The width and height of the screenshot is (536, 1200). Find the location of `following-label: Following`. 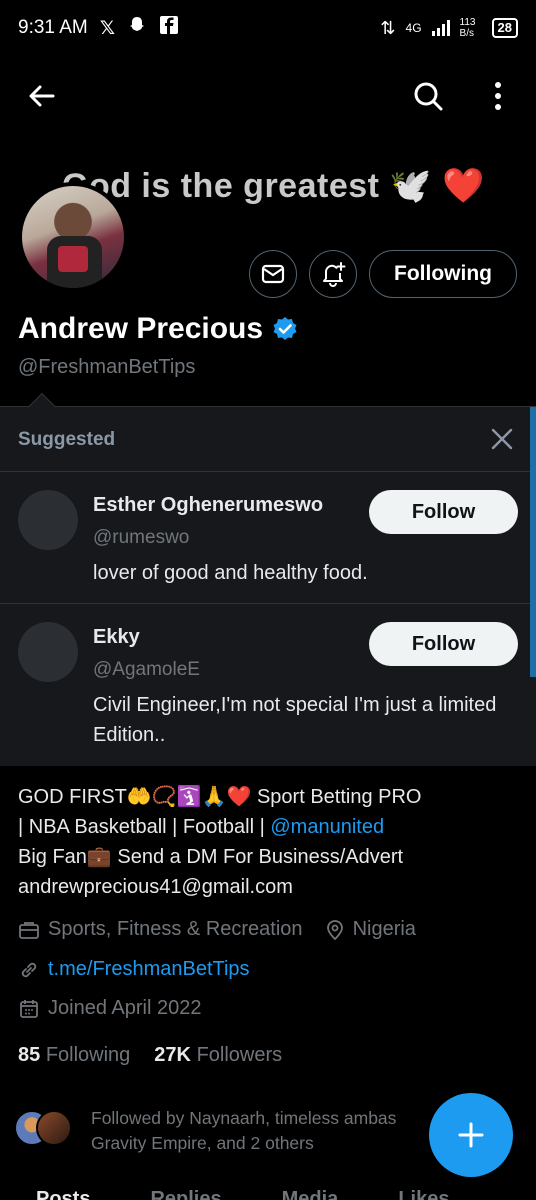

following-label: Following is located at coordinates (88, 1055).